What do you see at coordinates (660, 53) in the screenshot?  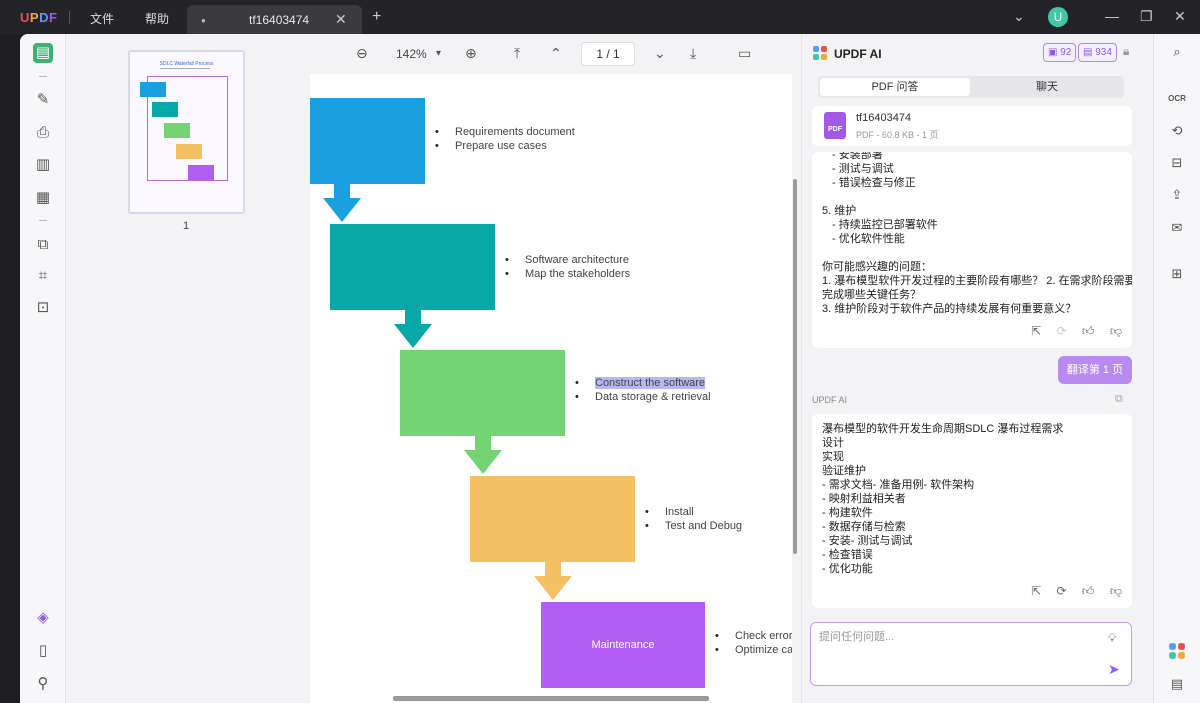 I see `next-page-icon: ⌄` at bounding box center [660, 53].